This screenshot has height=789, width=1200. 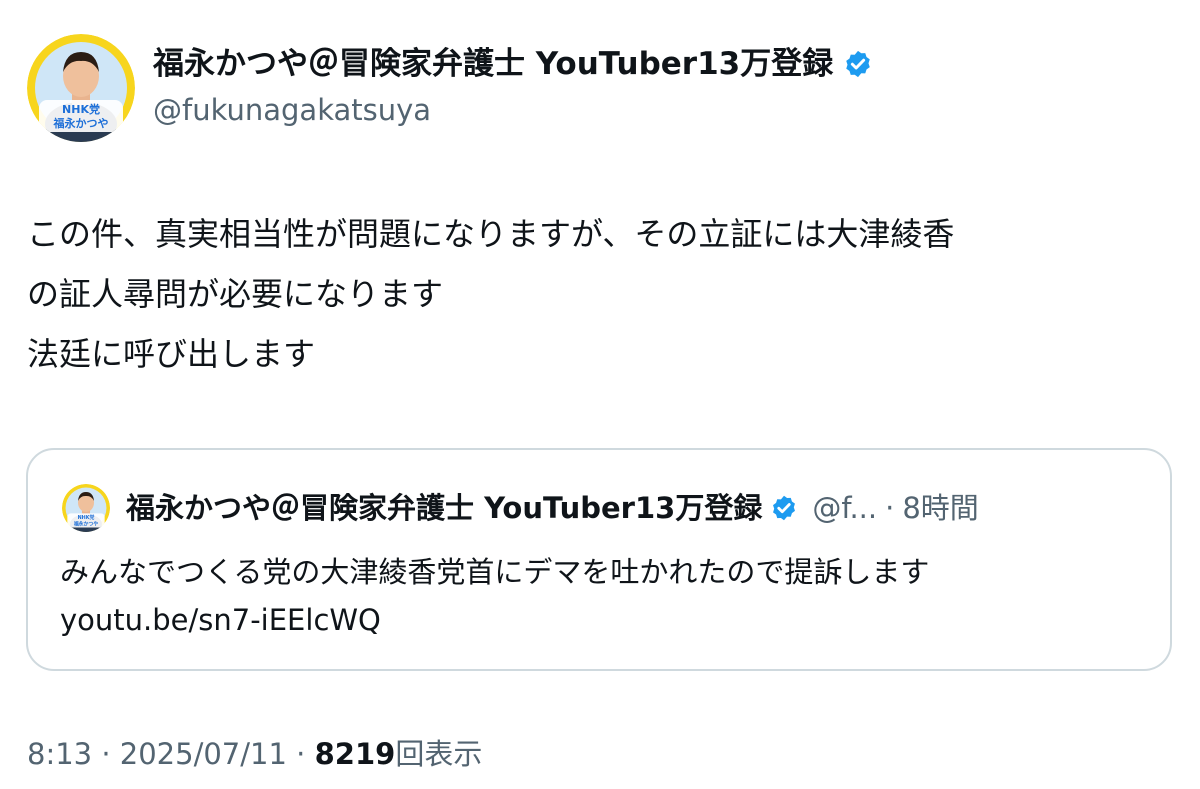 I want to click on quoted-author-name: 福永かつや＠冒険家弁護士 YouTuber13万登録, so click(x=444, y=508).